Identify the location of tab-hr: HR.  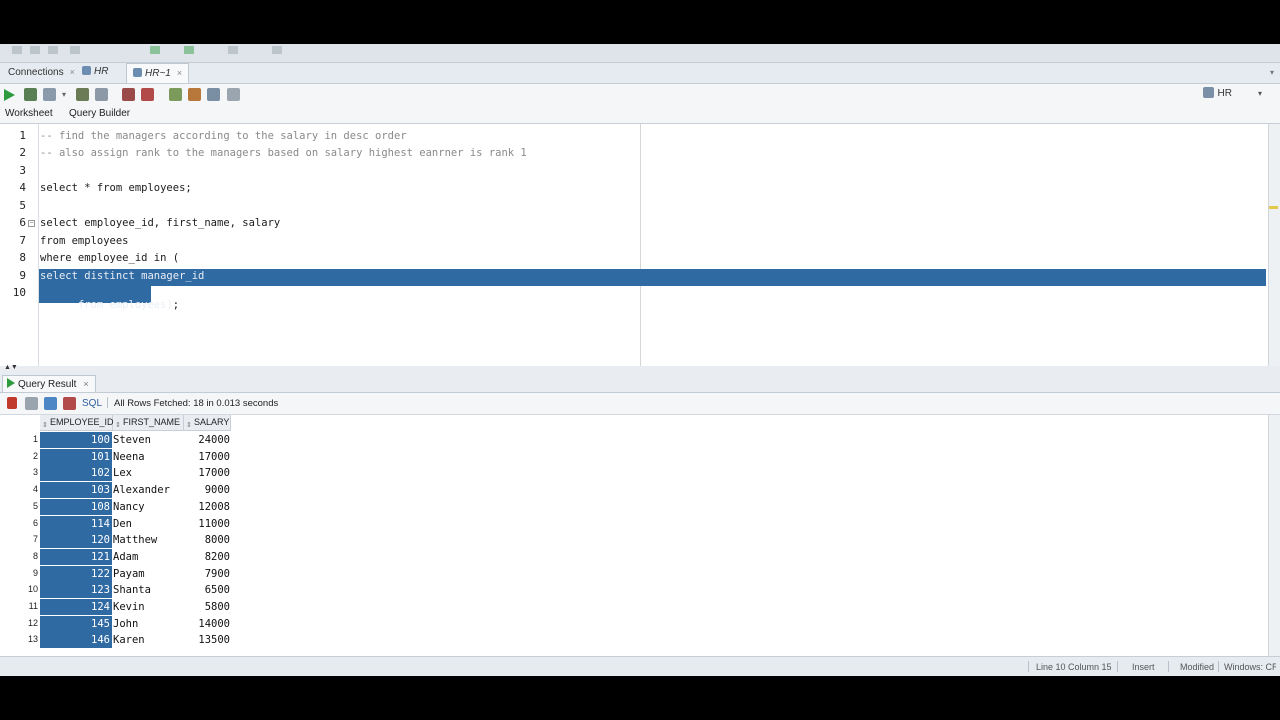
(95, 73).